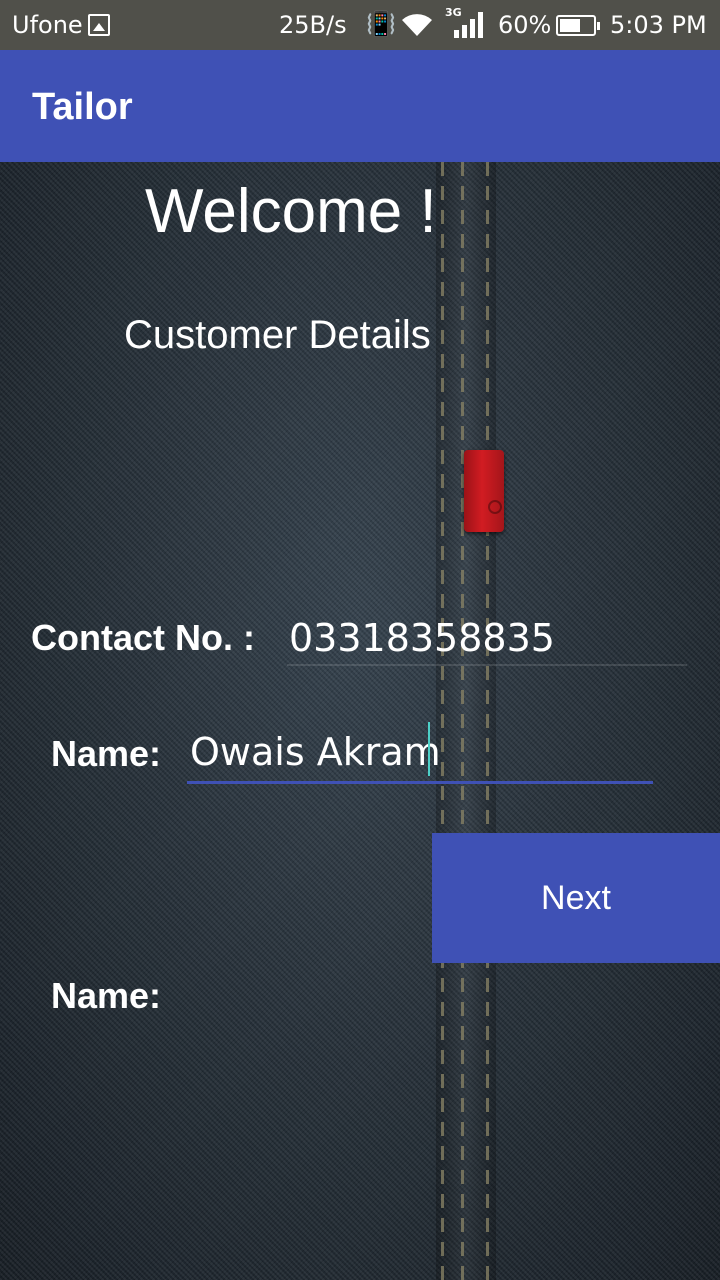 This screenshot has height=1280, width=720. I want to click on network-speed: 25B/s, so click(313, 25).